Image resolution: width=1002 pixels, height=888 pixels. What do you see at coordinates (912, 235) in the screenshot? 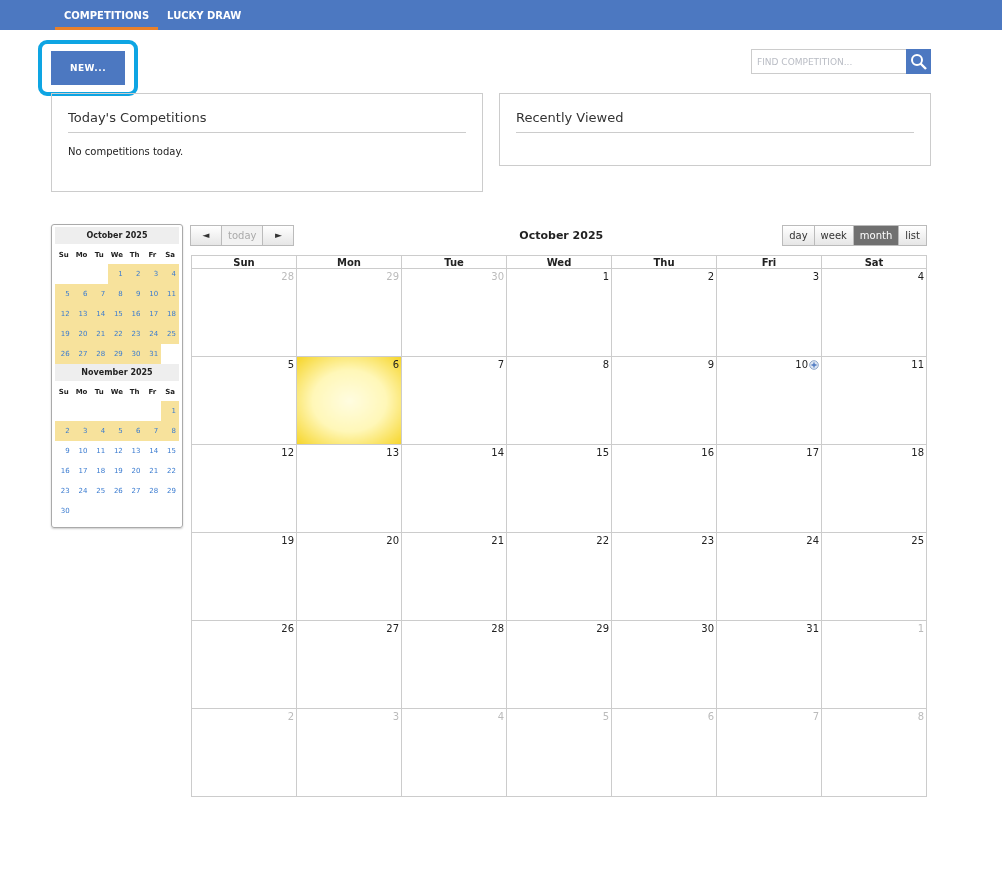
I see `view-tab: list` at bounding box center [912, 235].